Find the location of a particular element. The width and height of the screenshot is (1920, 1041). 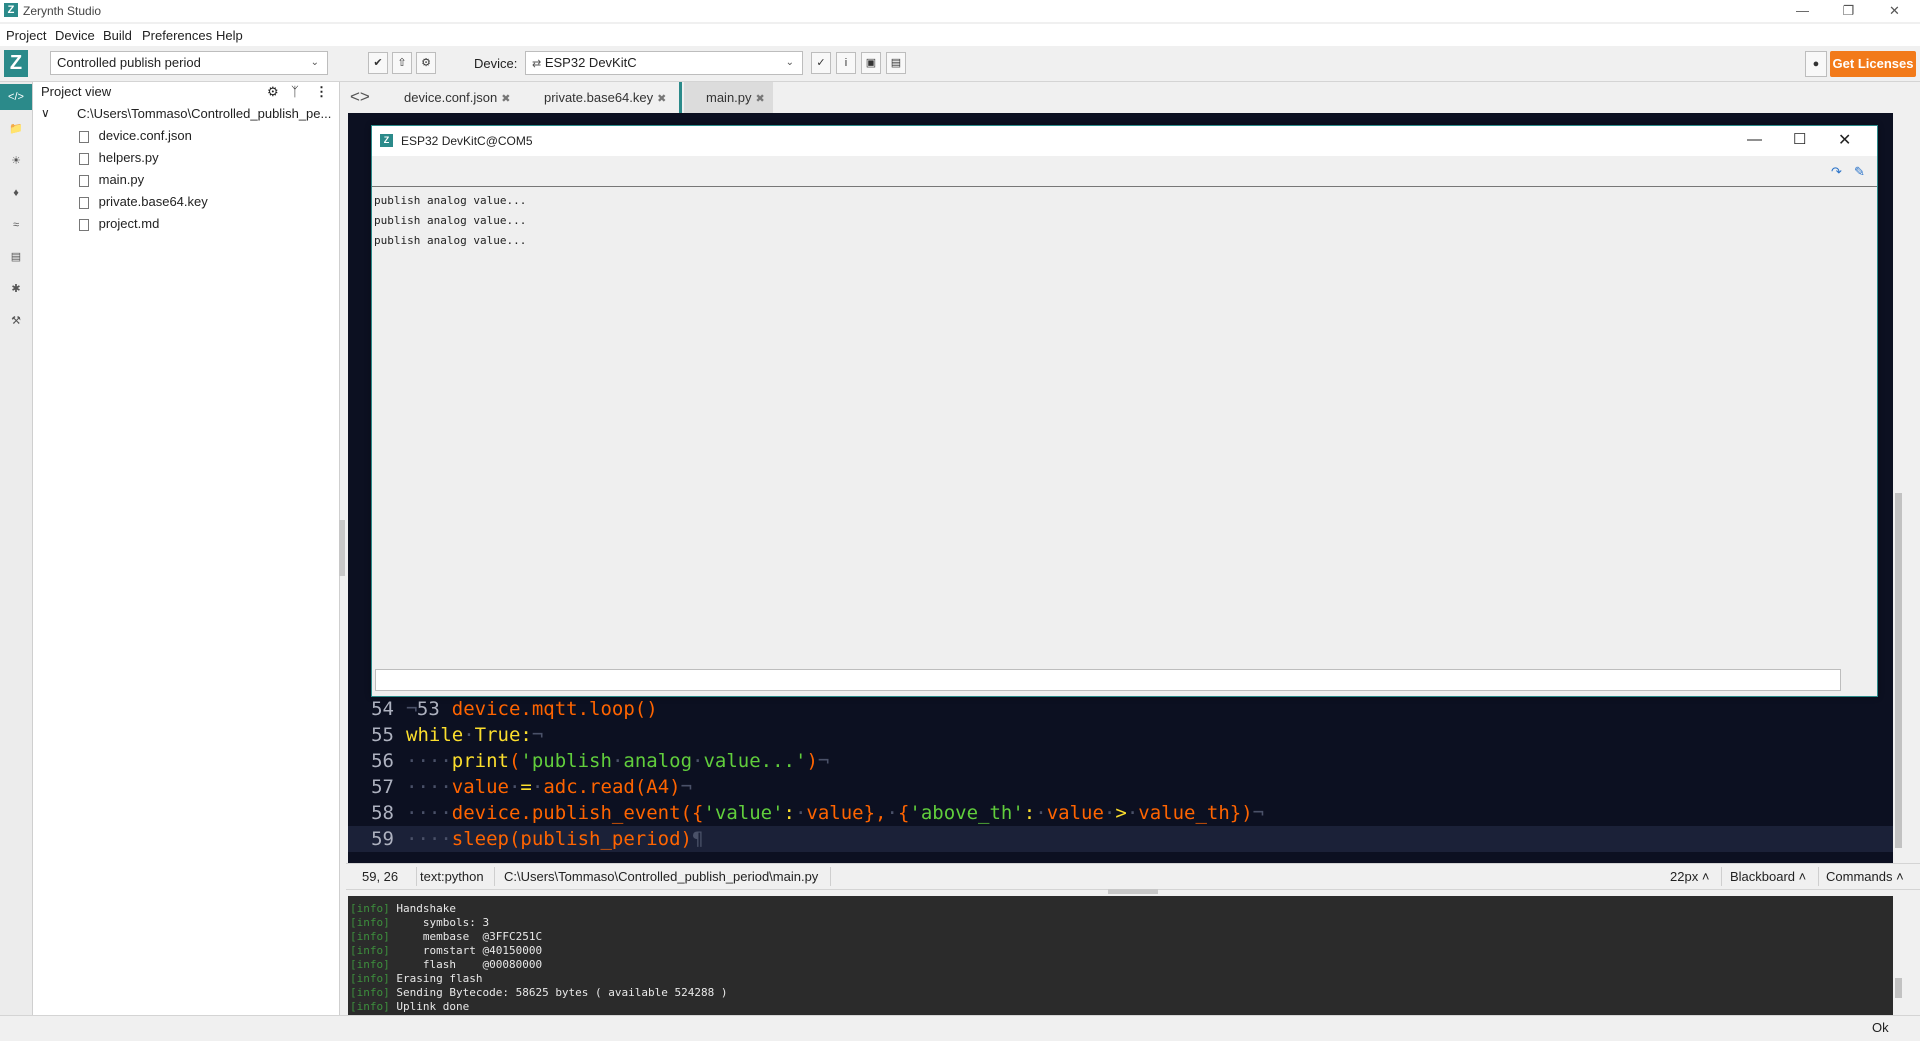

lightbulb-icon: ☀ is located at coordinates (16, 161).